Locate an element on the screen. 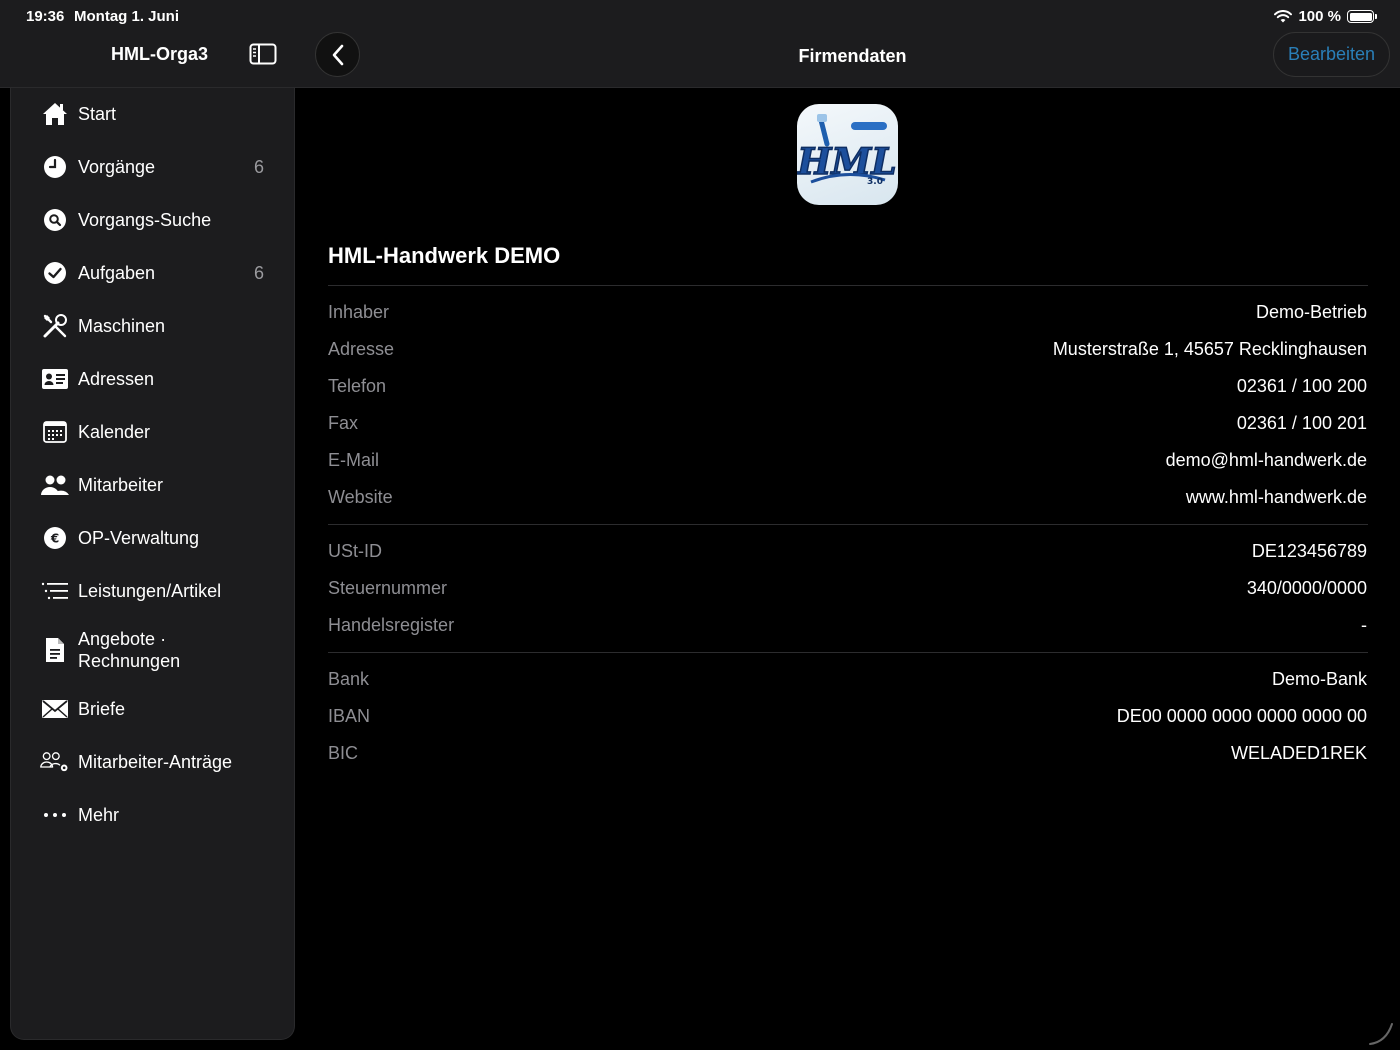 The height and width of the screenshot is (1050, 1400). detail-key: IBAN is located at coordinates (349, 716).